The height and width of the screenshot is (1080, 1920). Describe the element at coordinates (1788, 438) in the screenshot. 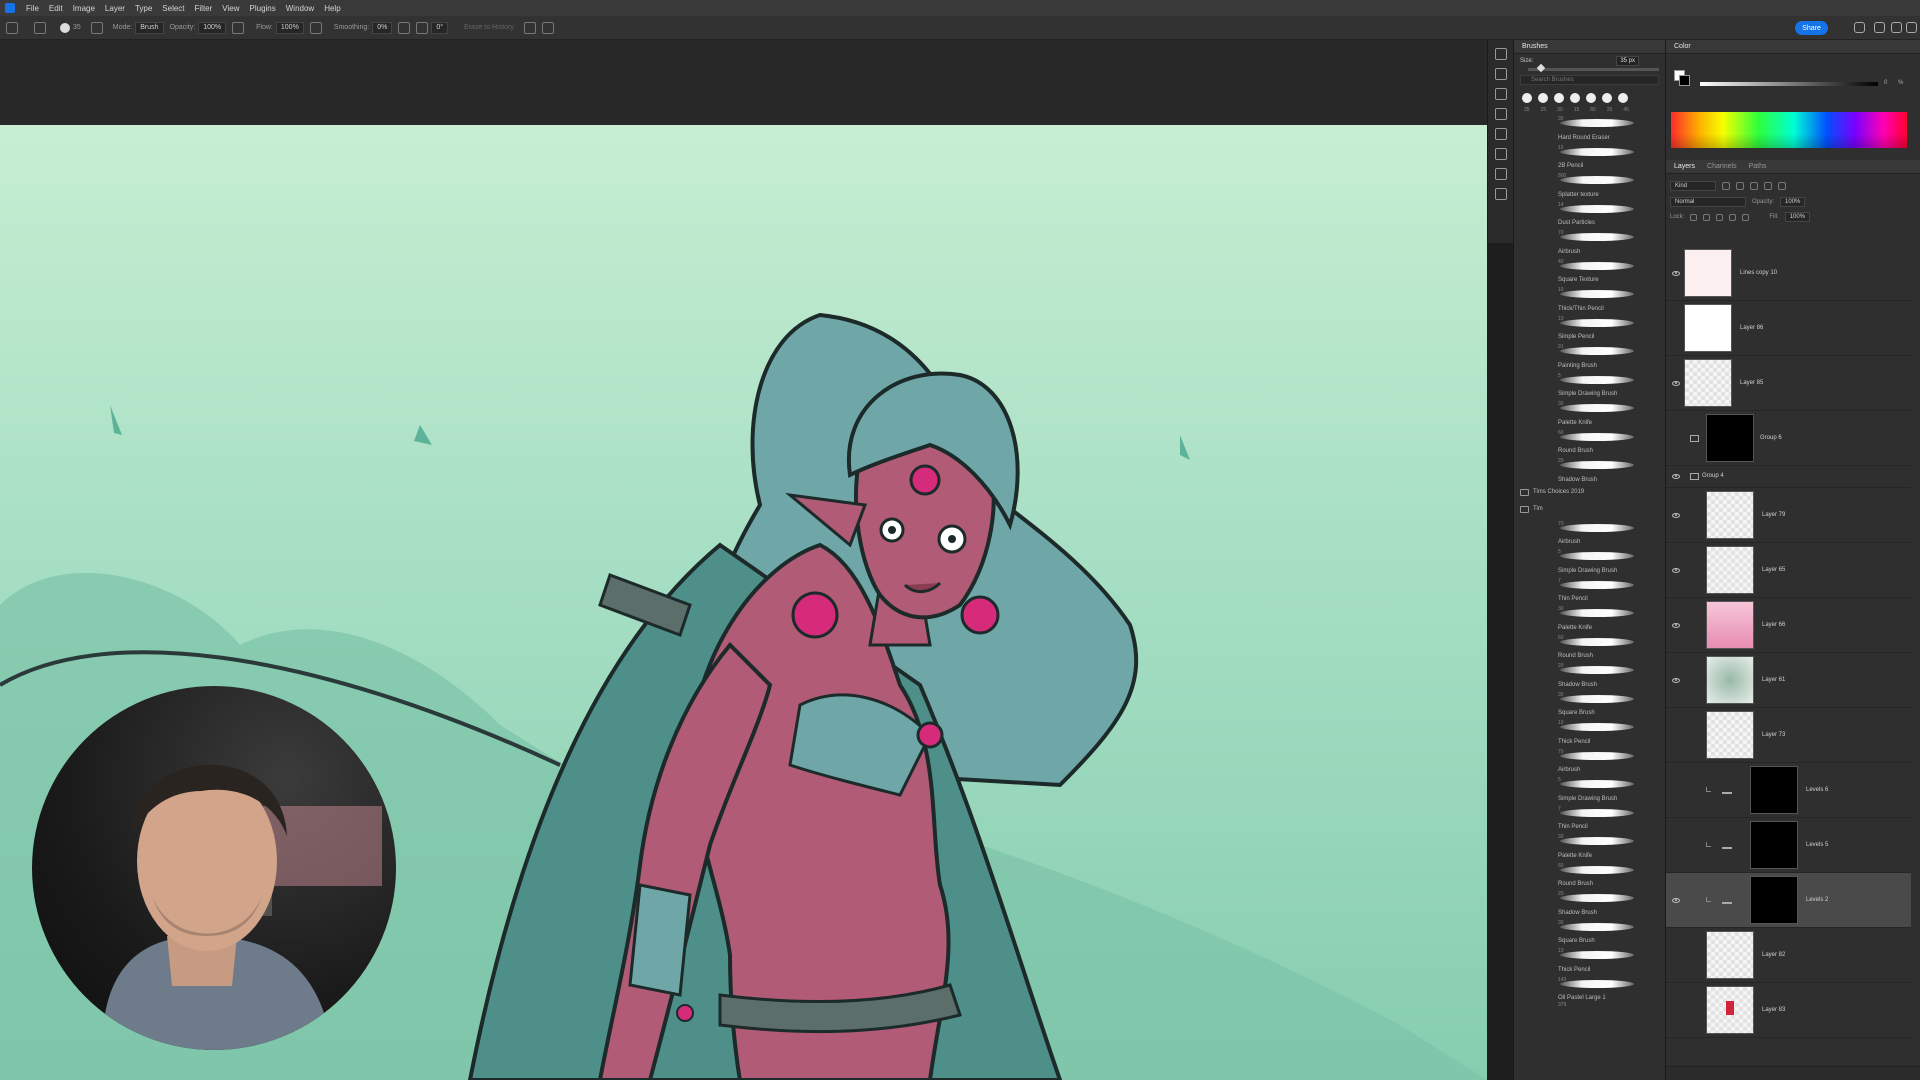

I see `layer-group-row: Group 6` at that location.